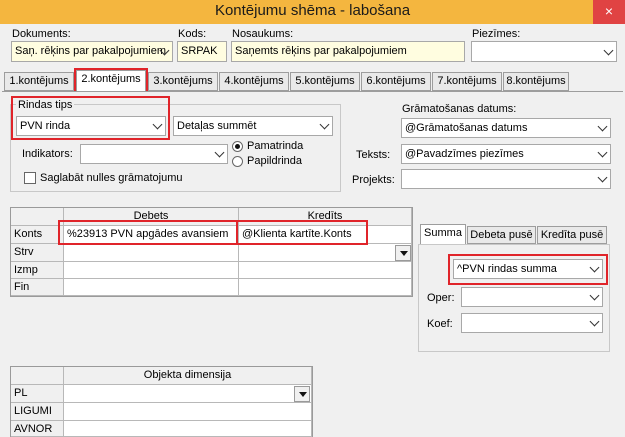  Describe the element at coordinates (217, 126) in the screenshot. I see `detalas-value: Detaļas summēt` at that location.